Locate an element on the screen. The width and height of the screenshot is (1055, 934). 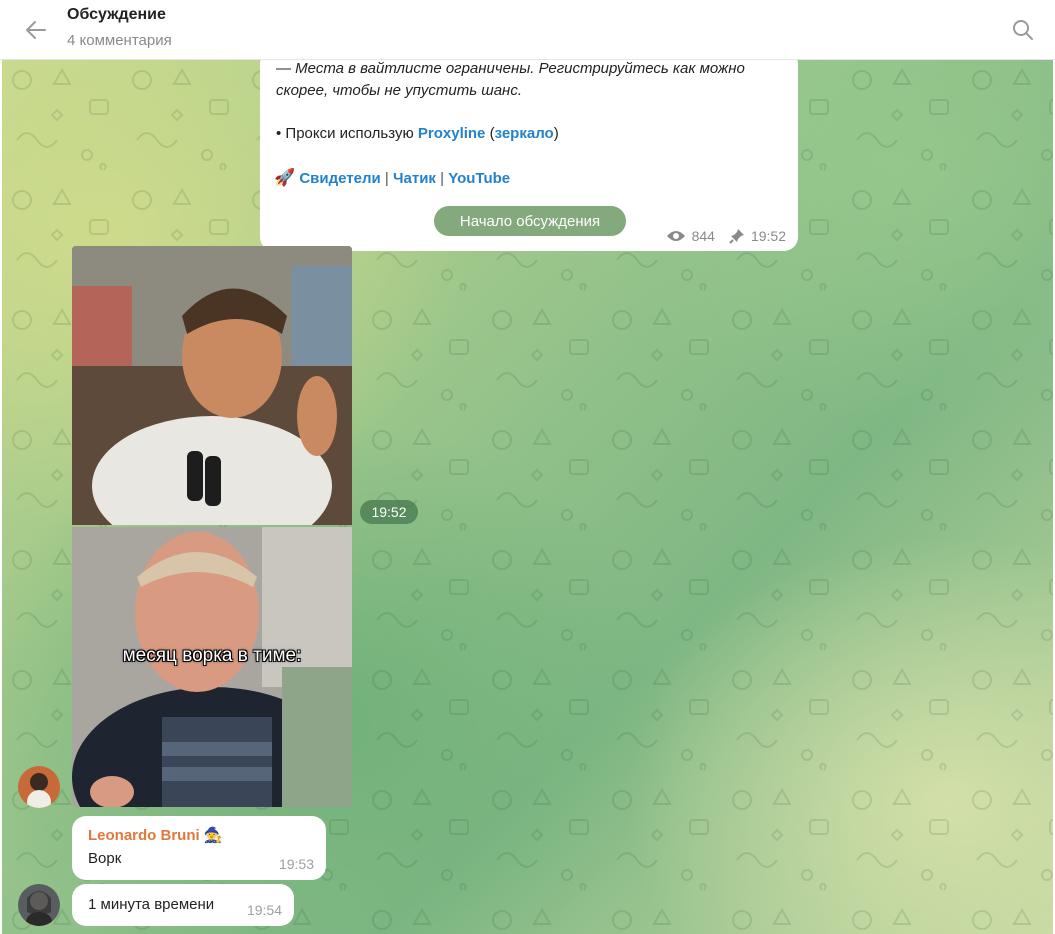
video-caption: месяц ворка в тиме: is located at coordinates (212, 655).